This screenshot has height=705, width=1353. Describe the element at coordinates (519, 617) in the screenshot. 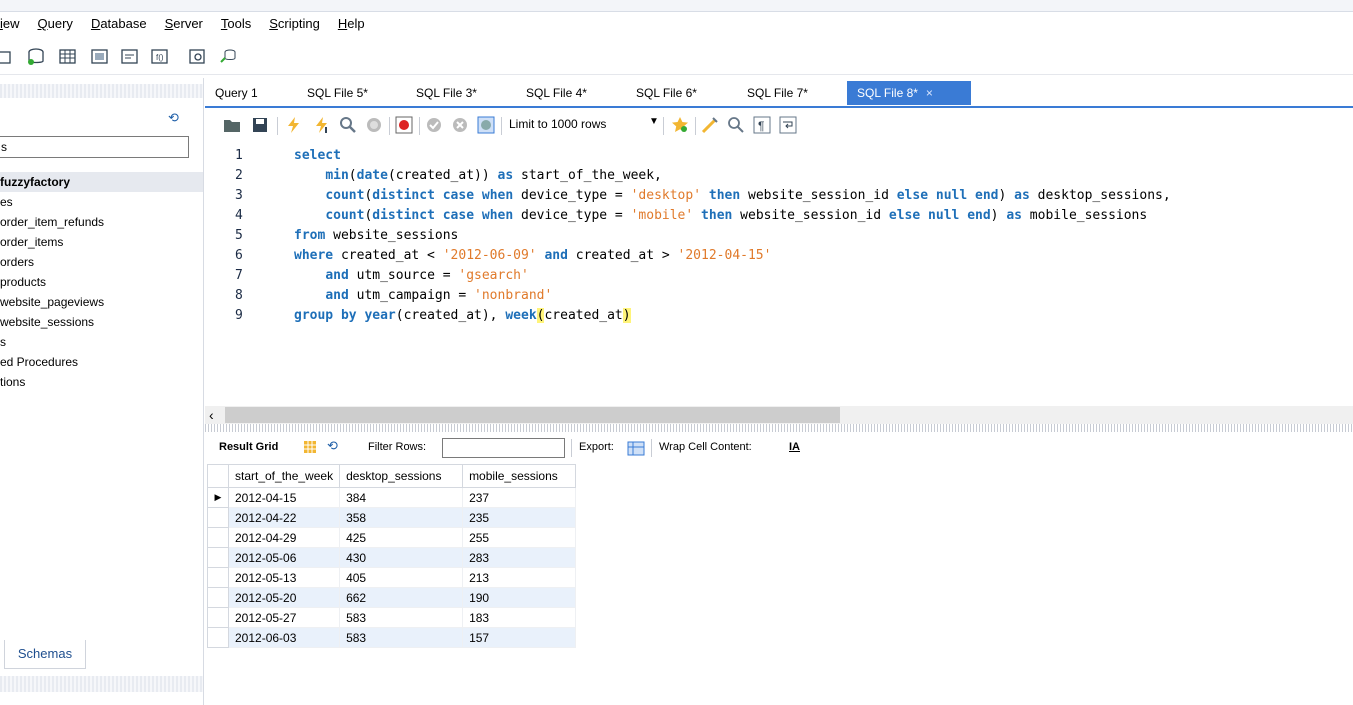

I see `cell: 183` at that location.